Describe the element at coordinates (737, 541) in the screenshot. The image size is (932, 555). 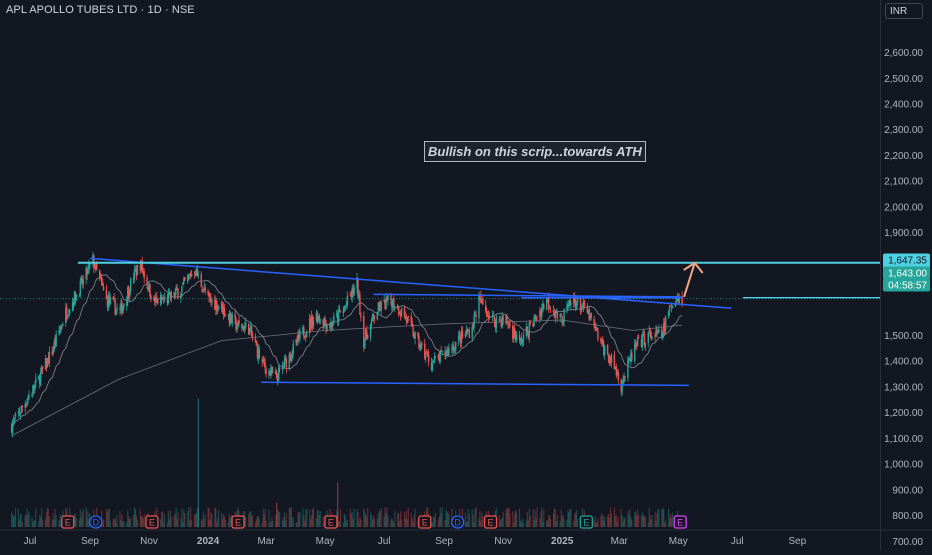
I see `time-axis-tick: Jul` at that location.